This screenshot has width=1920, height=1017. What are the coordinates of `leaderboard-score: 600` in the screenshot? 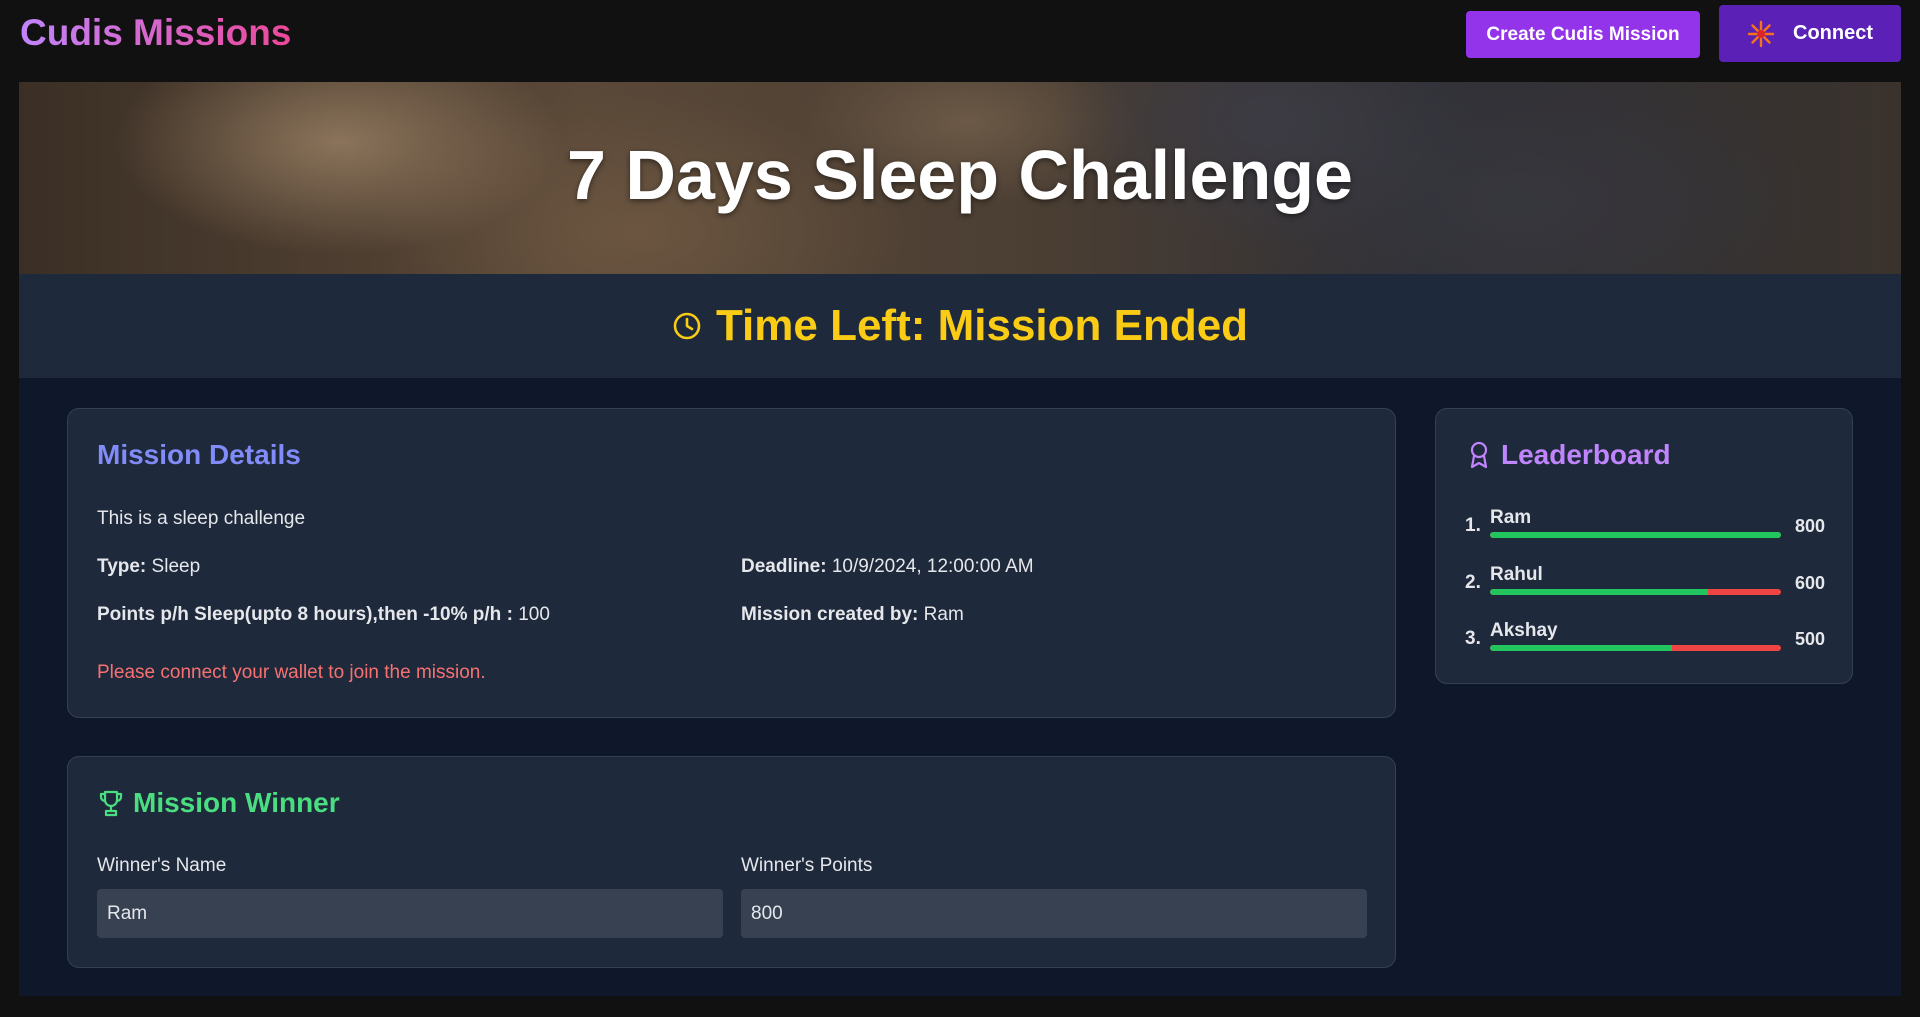 It's located at (1809, 583).